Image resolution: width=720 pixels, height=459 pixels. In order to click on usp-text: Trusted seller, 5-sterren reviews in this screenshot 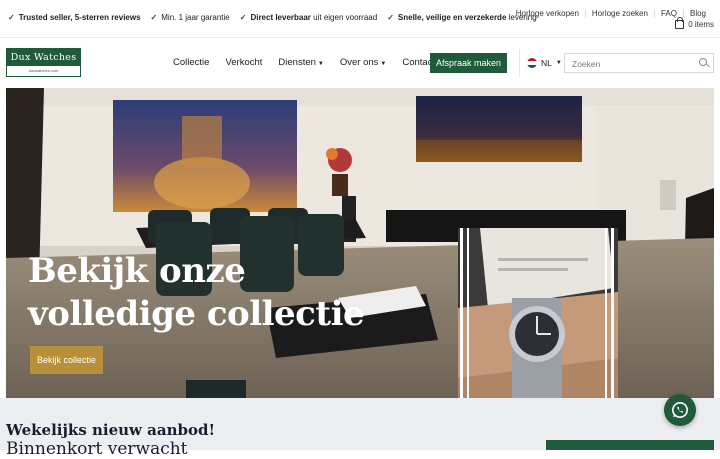, I will do `click(79, 17)`.